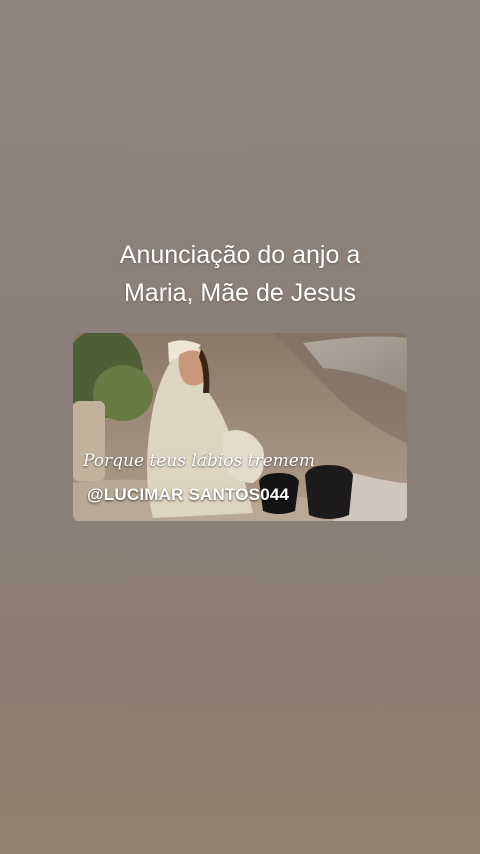  I want to click on video-caption: Porque teus lábios tremem, so click(199, 461).